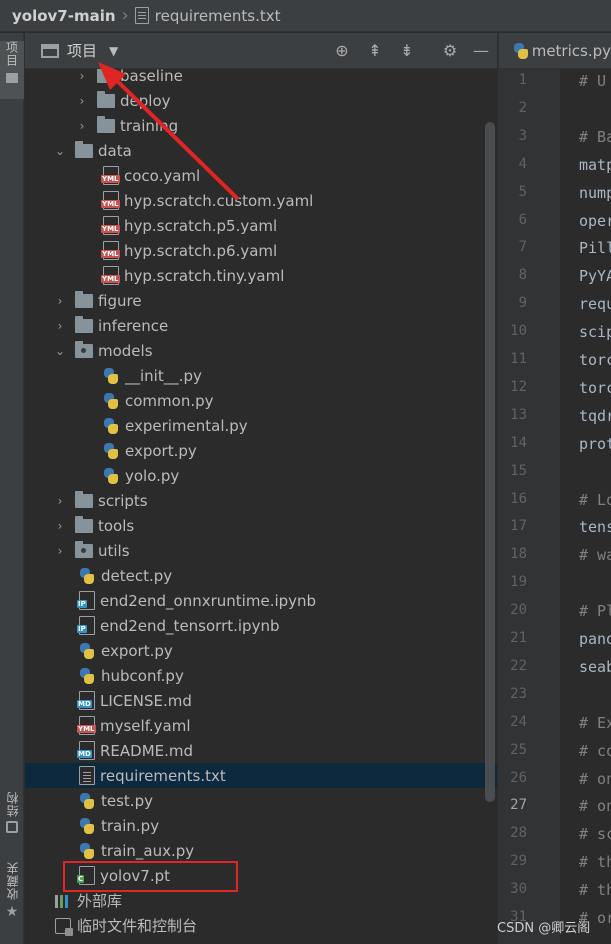  I want to click on collapse-all-icon: ⇟, so click(407, 51).